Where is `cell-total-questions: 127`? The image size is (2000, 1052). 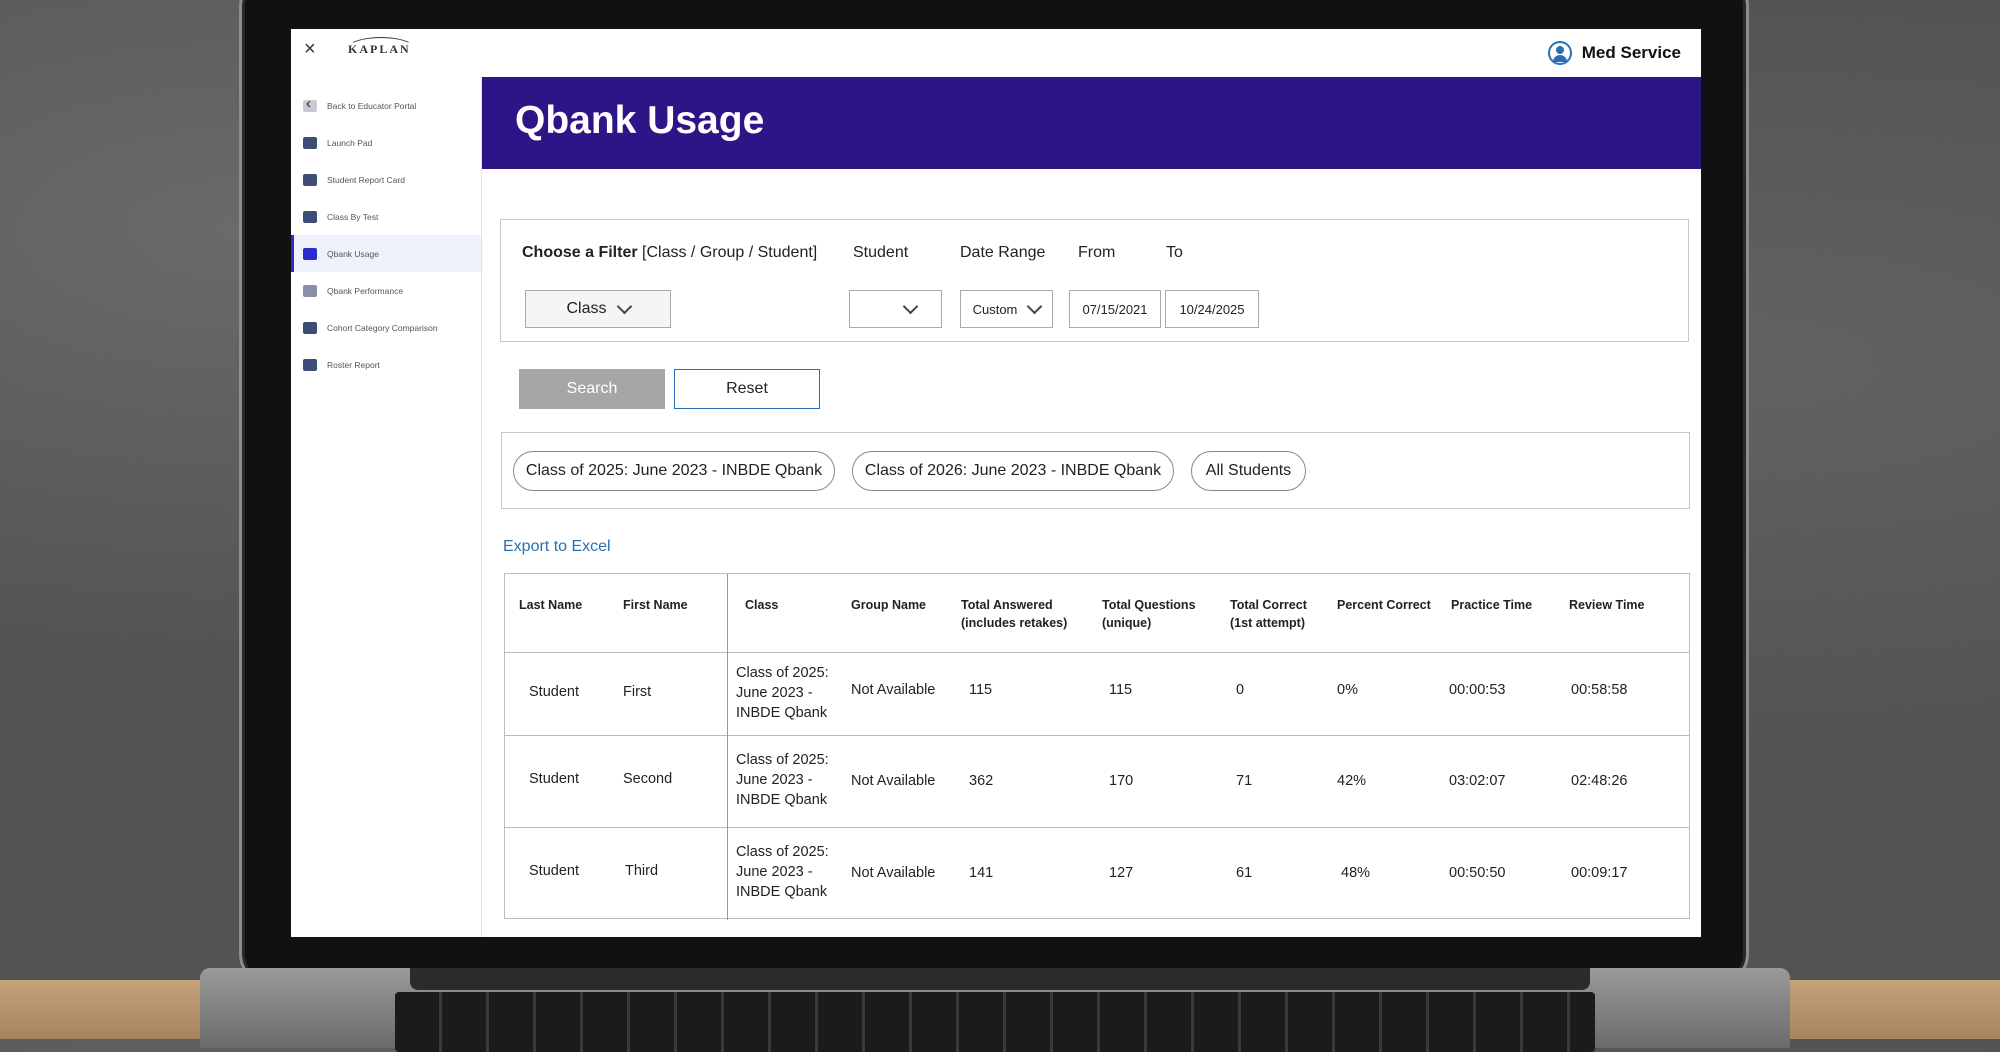
cell-total-questions: 127 is located at coordinates (1121, 873).